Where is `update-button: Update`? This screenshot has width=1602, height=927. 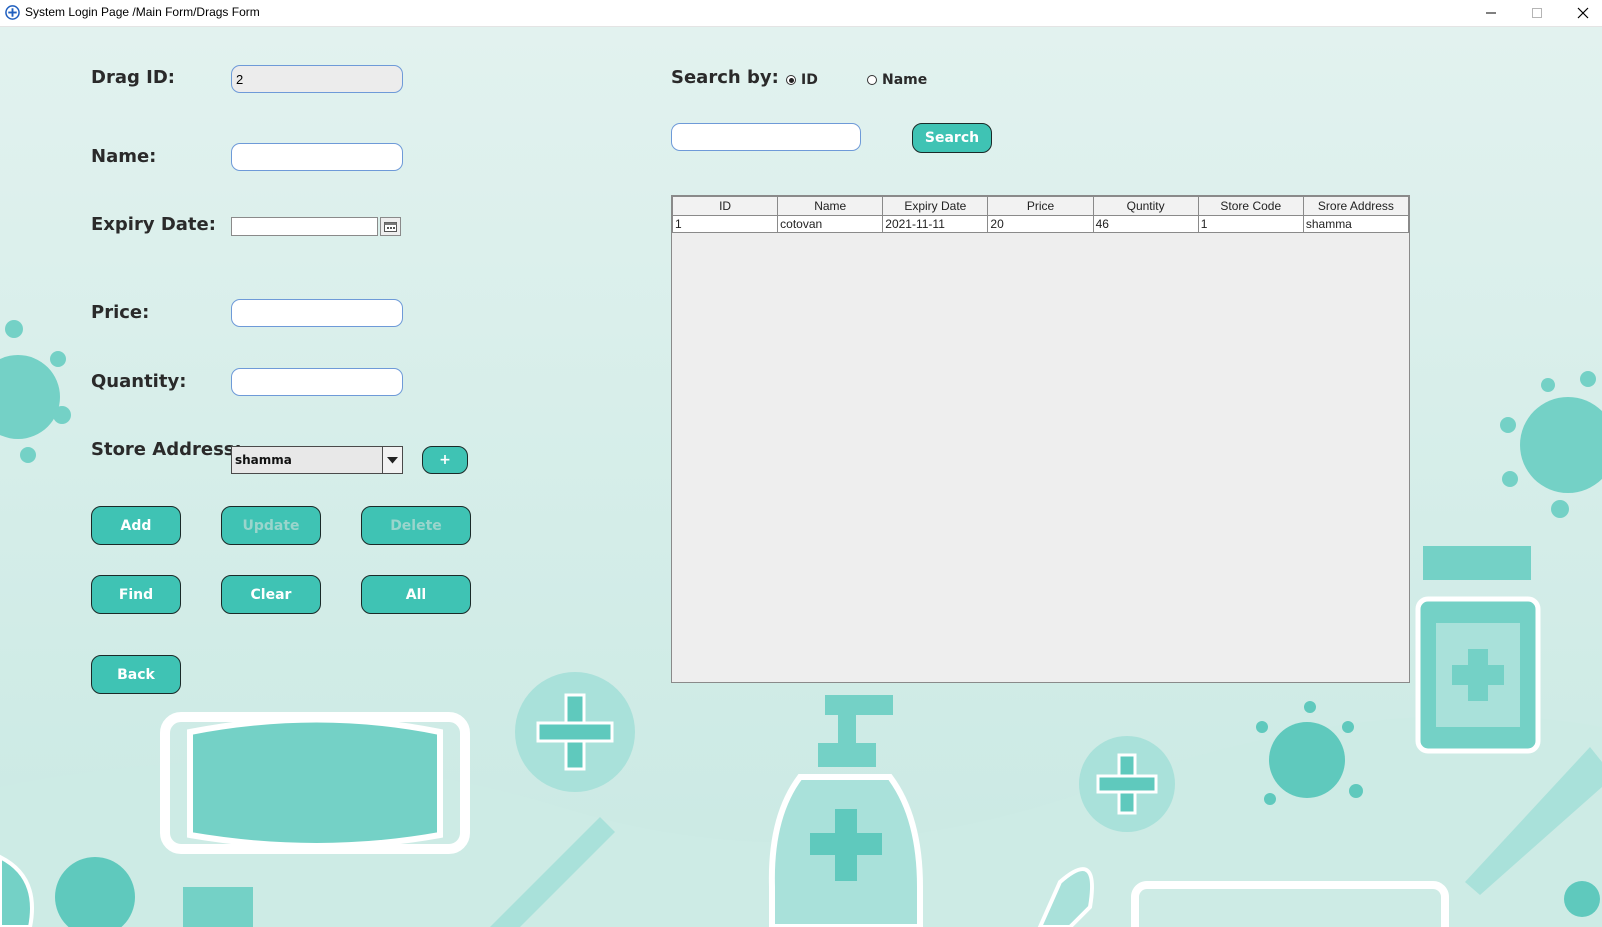
update-button: Update is located at coordinates (271, 525).